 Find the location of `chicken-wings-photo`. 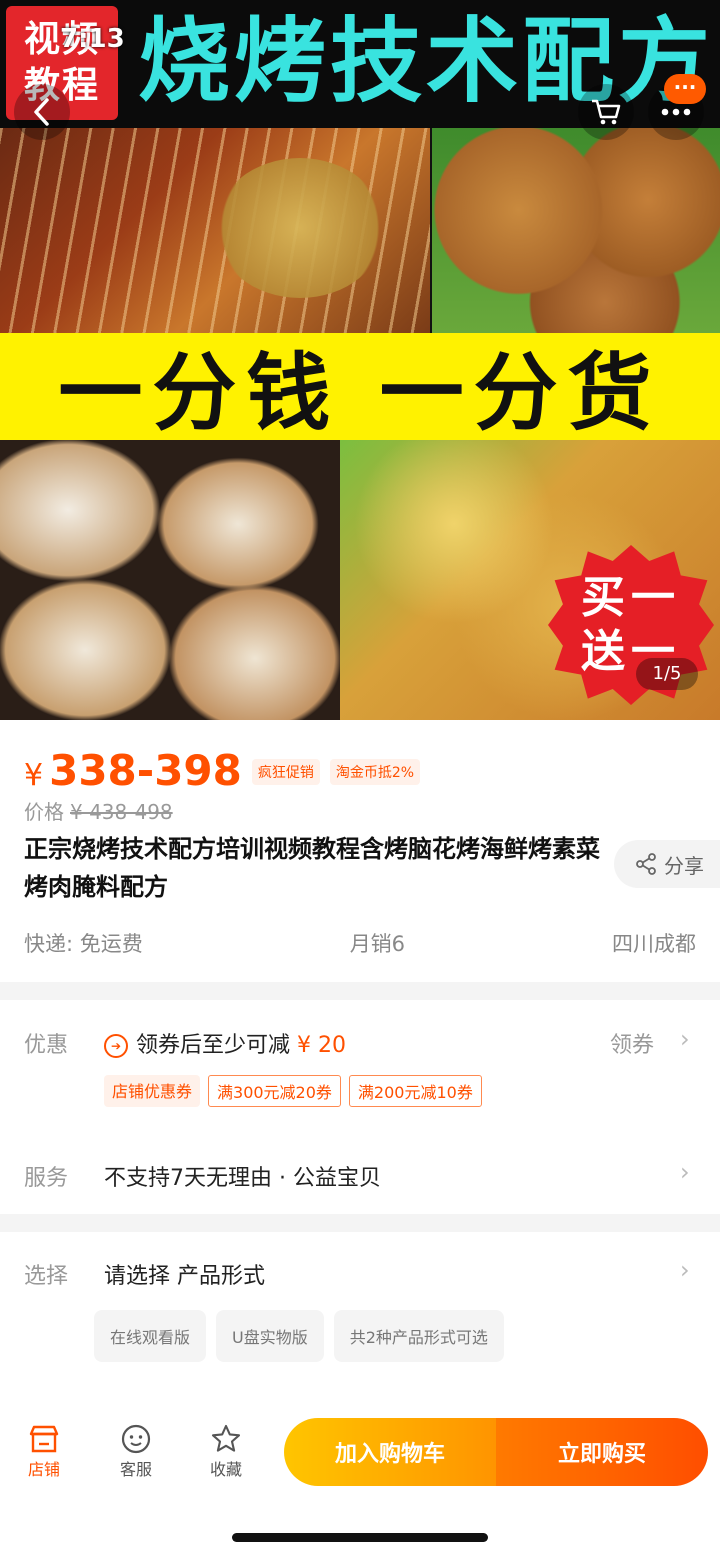

chicken-wings-photo is located at coordinates (576, 230).